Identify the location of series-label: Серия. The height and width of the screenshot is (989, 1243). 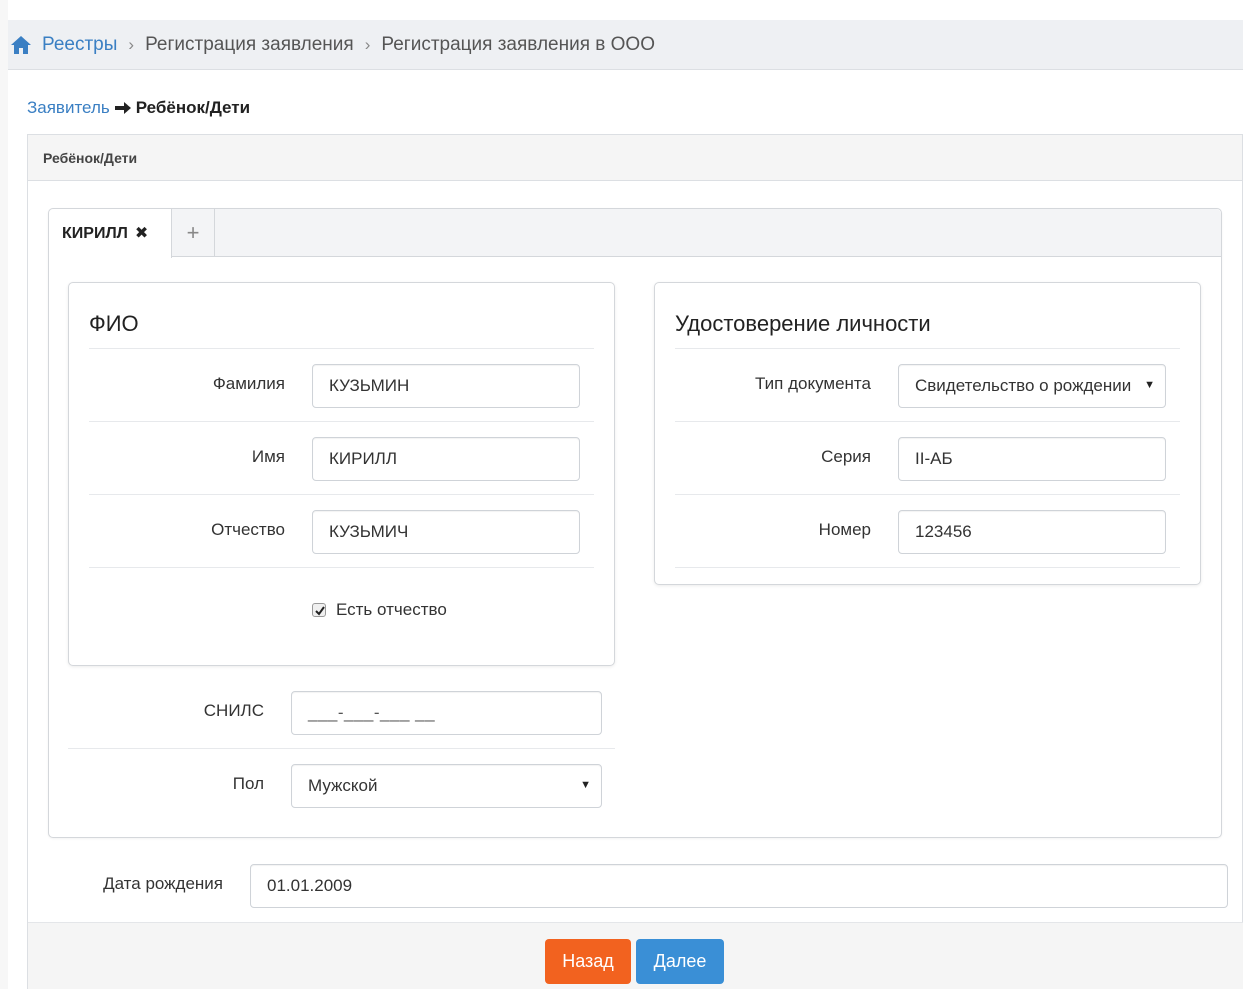
(846, 456).